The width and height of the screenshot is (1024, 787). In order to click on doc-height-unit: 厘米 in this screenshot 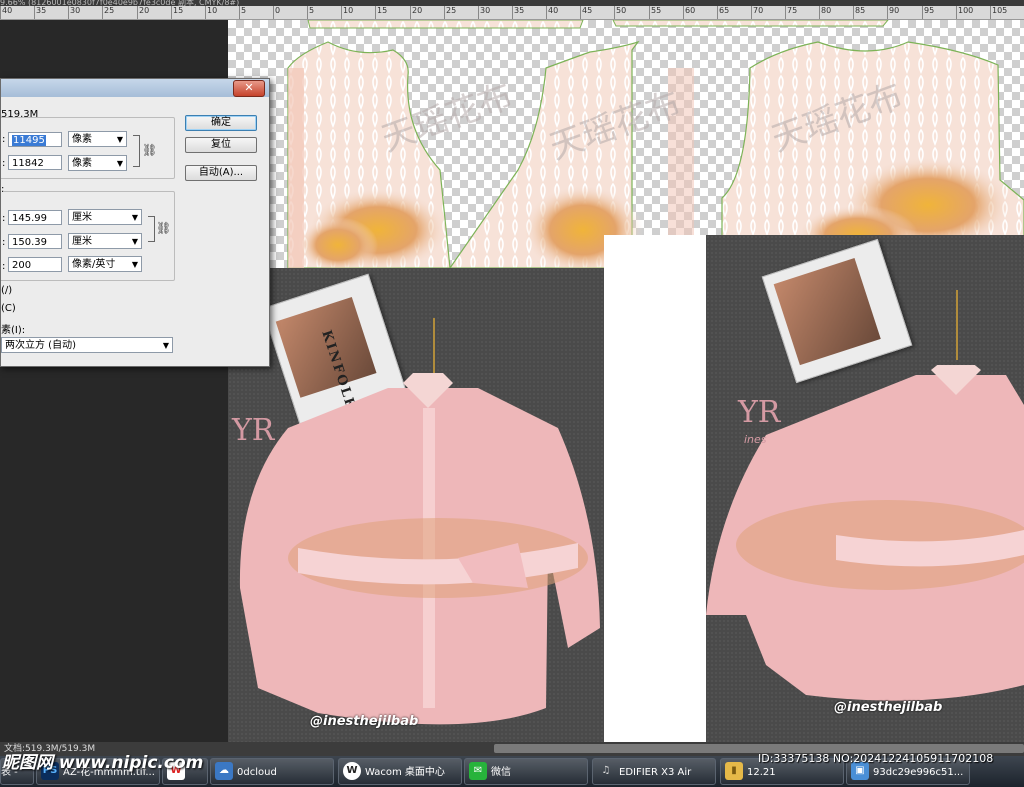, I will do `click(82, 241)`.